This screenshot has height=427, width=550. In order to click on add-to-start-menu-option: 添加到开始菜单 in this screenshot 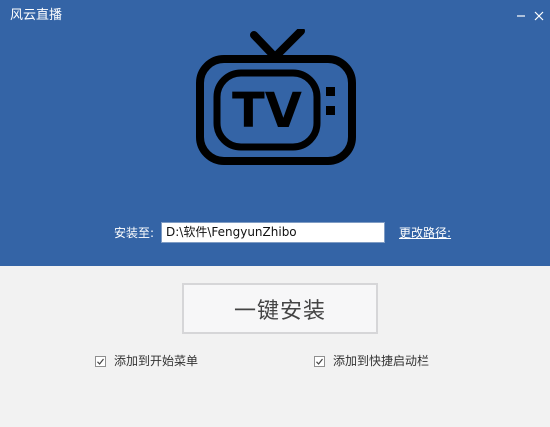, I will do `click(146, 361)`.